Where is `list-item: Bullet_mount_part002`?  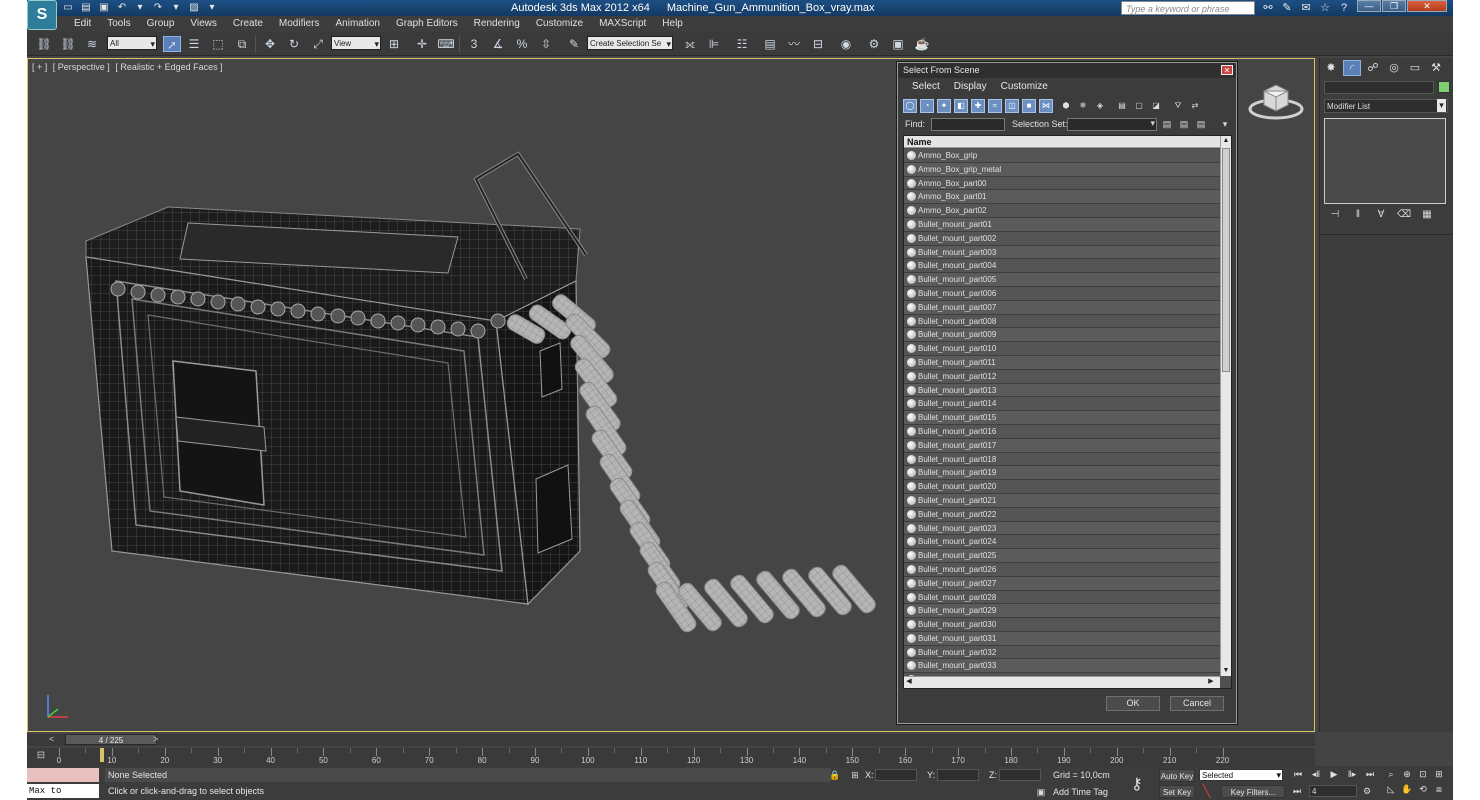 list-item: Bullet_mount_part002 is located at coordinates (1062, 238).